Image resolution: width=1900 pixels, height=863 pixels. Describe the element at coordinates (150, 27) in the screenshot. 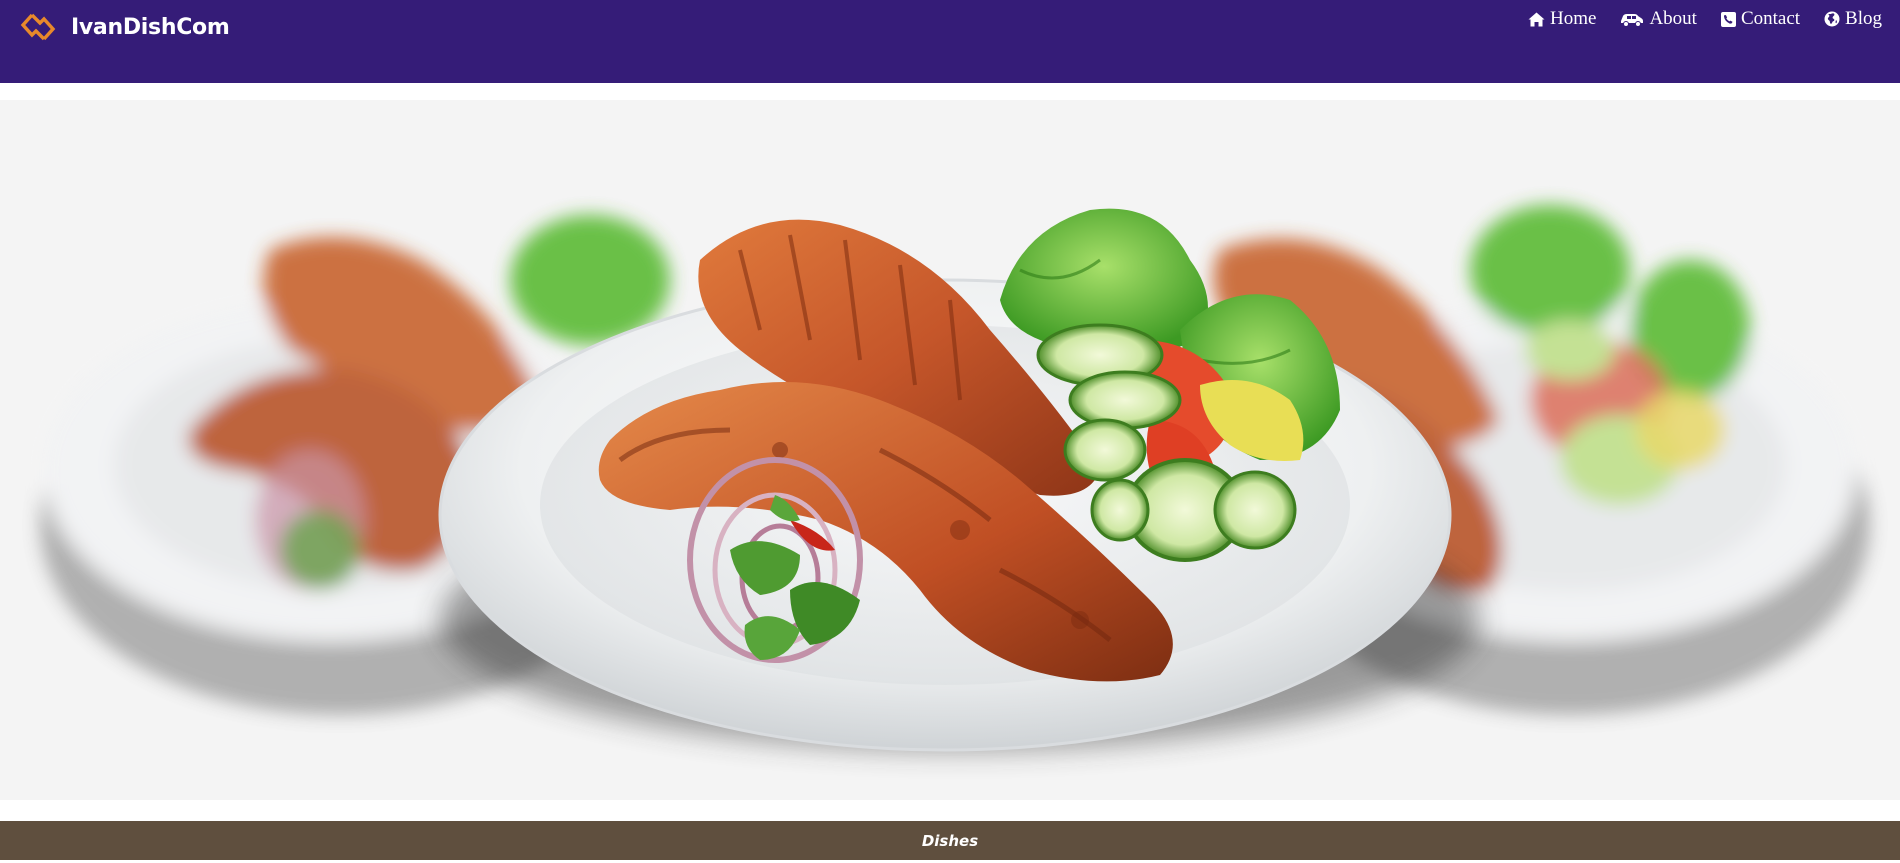

I see `brand-name: IvanDishCom` at that location.